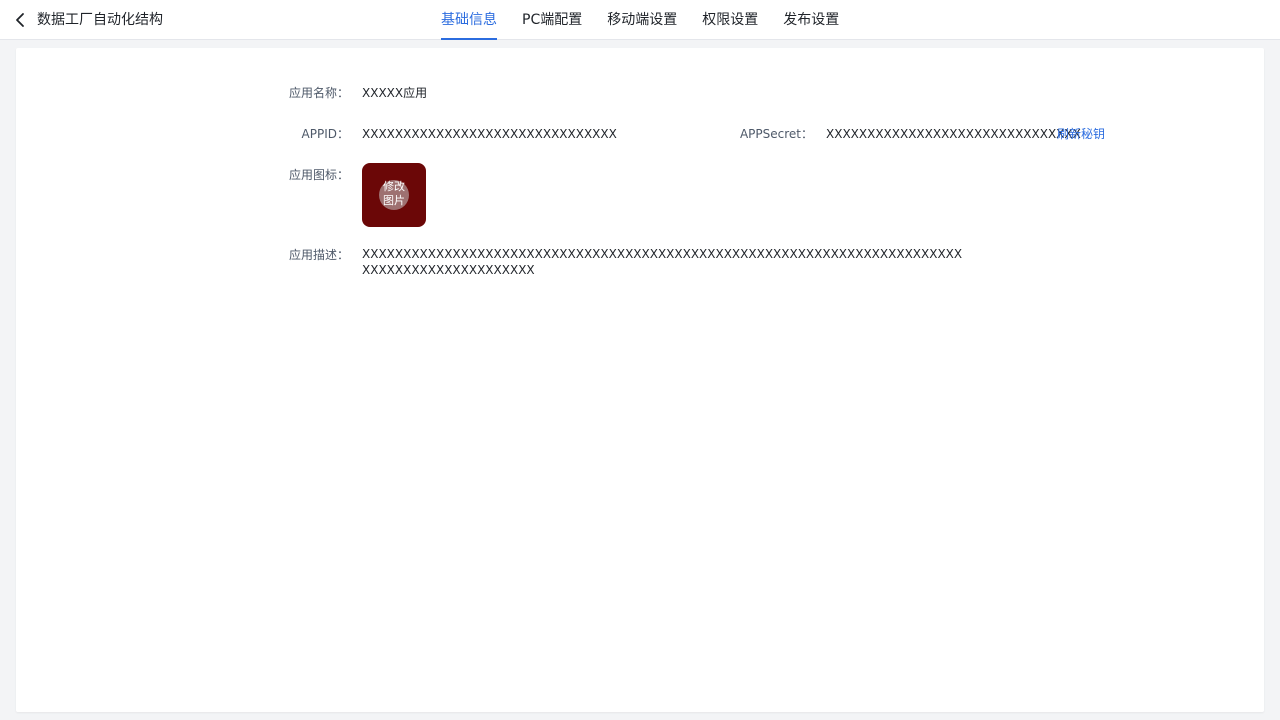 The image size is (1280, 720). I want to click on app-desc-line2: XXXXXXXXXXXXXXXXXXXXX, so click(448, 270).